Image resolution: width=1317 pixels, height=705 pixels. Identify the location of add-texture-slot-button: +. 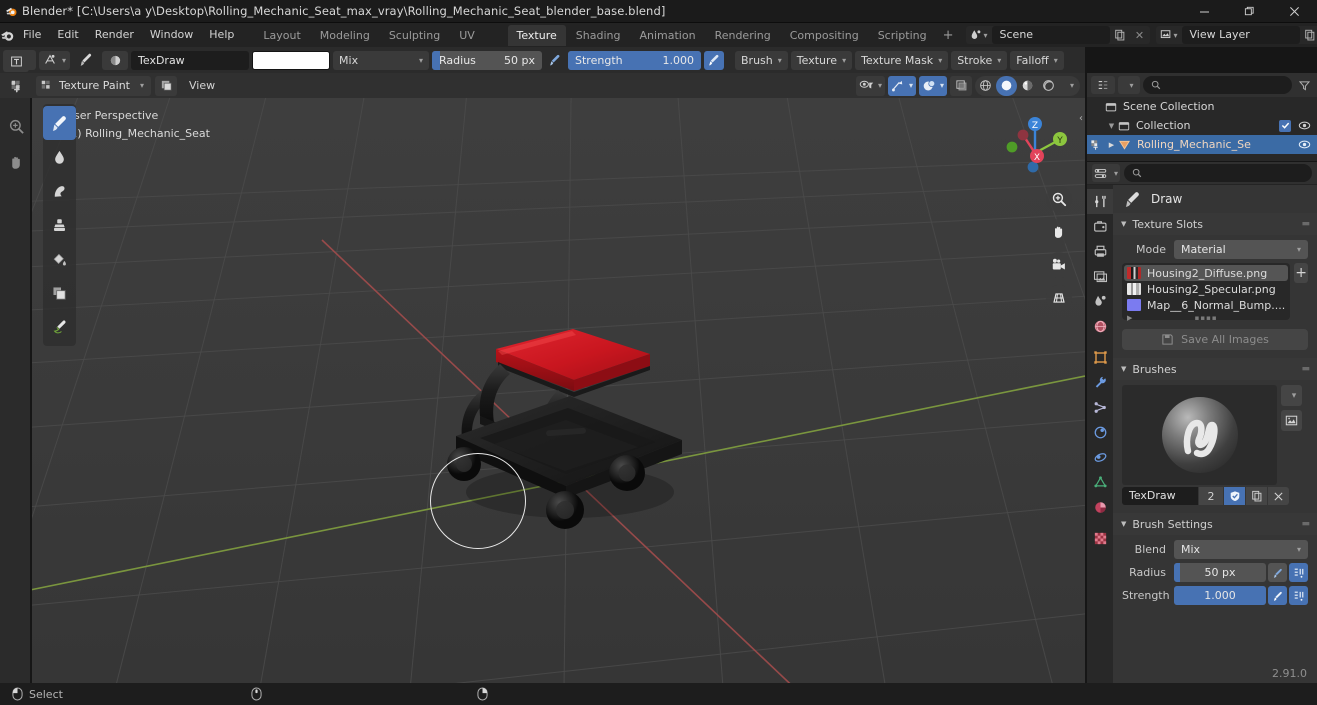
(1301, 273).